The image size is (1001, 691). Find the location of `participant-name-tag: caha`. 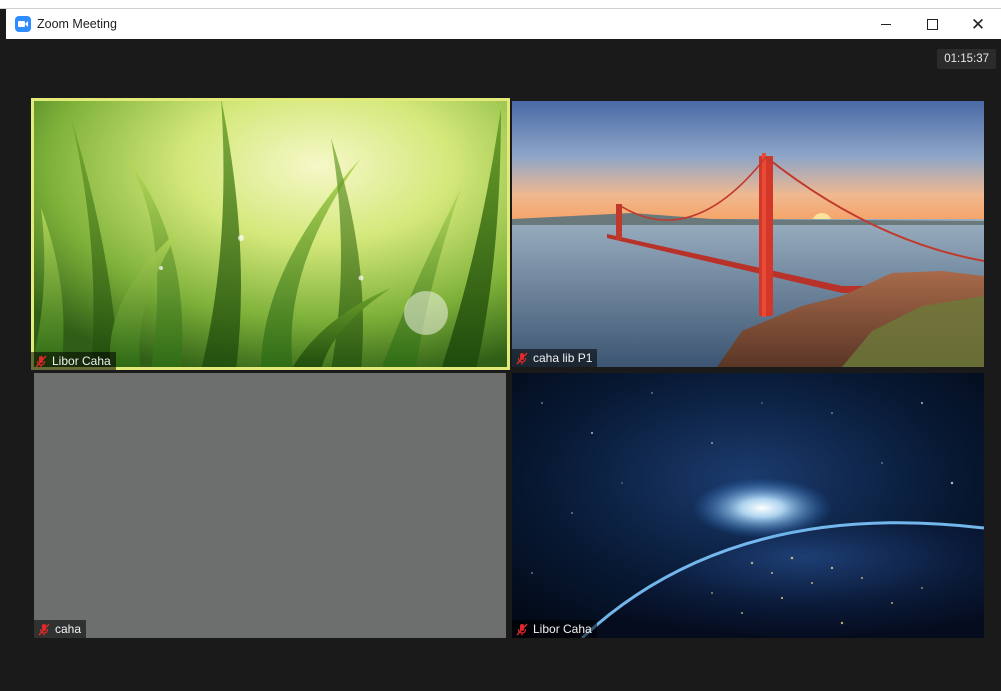

participant-name-tag: caha is located at coordinates (60, 629).